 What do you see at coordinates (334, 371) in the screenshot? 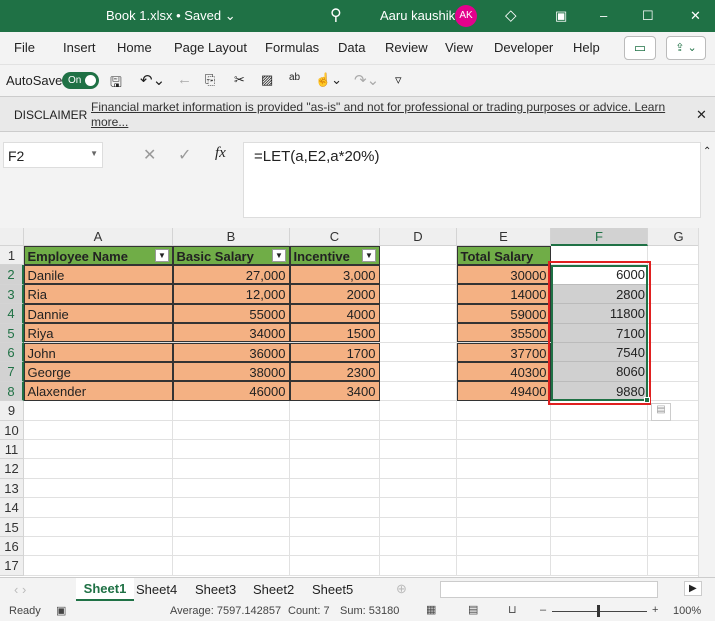
I see `incentive-cell: 2300` at bounding box center [334, 371].